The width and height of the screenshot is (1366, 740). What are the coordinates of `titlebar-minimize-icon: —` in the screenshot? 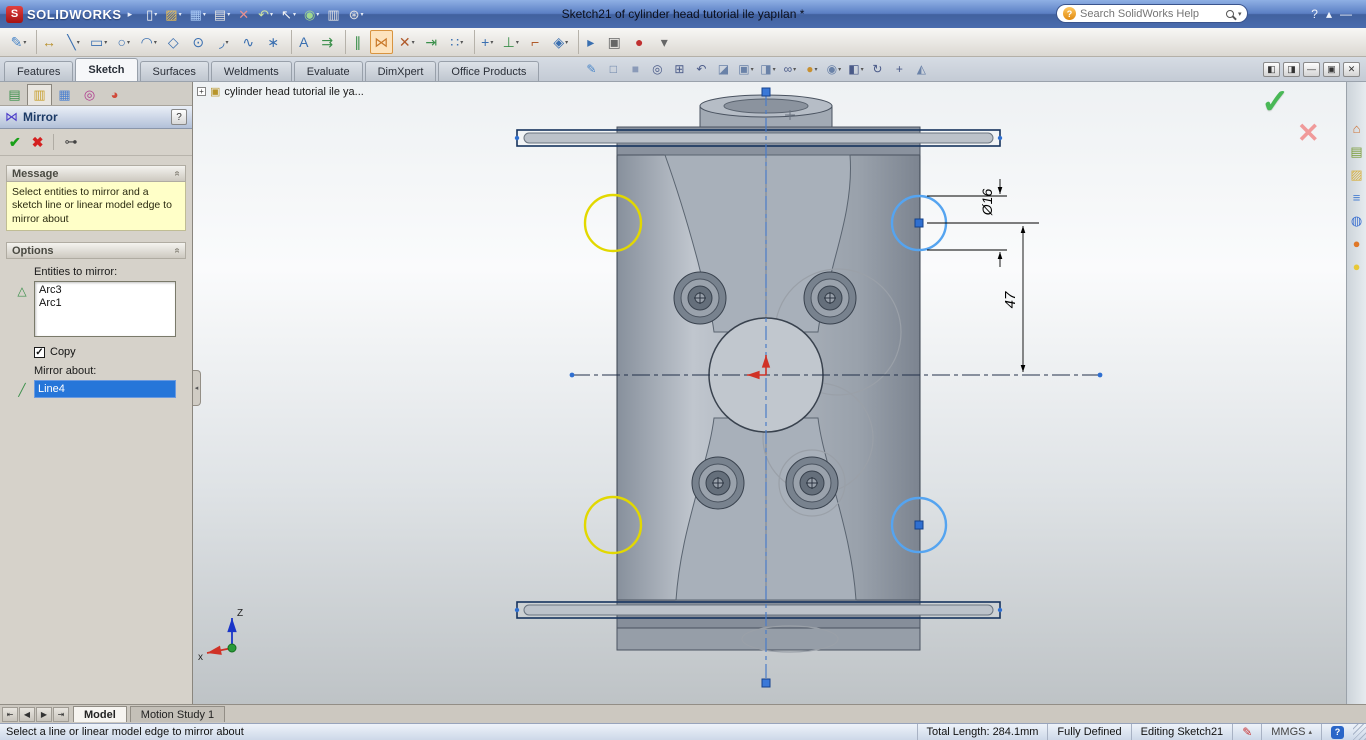 It's located at (1346, 14).